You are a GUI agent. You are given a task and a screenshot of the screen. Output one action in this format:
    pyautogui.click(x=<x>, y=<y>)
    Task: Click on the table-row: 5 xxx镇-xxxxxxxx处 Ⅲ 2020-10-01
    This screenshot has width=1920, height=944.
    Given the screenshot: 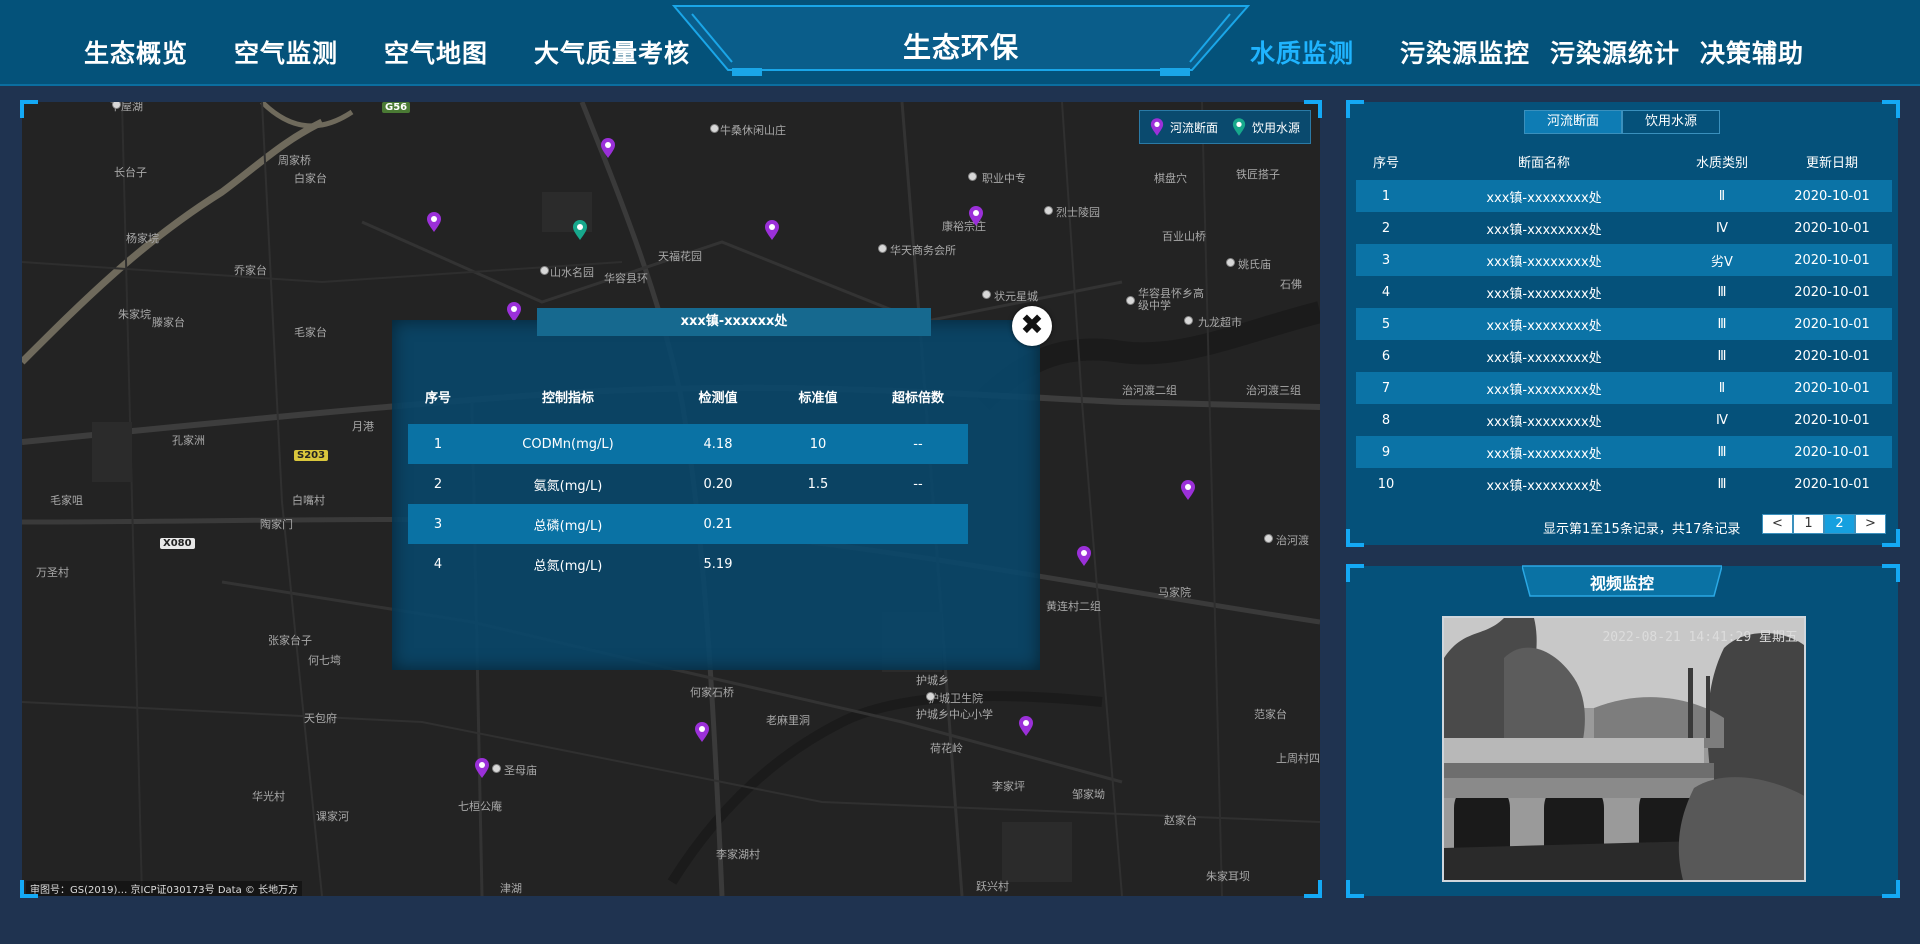 What is the action you would take?
    pyautogui.click(x=1624, y=324)
    